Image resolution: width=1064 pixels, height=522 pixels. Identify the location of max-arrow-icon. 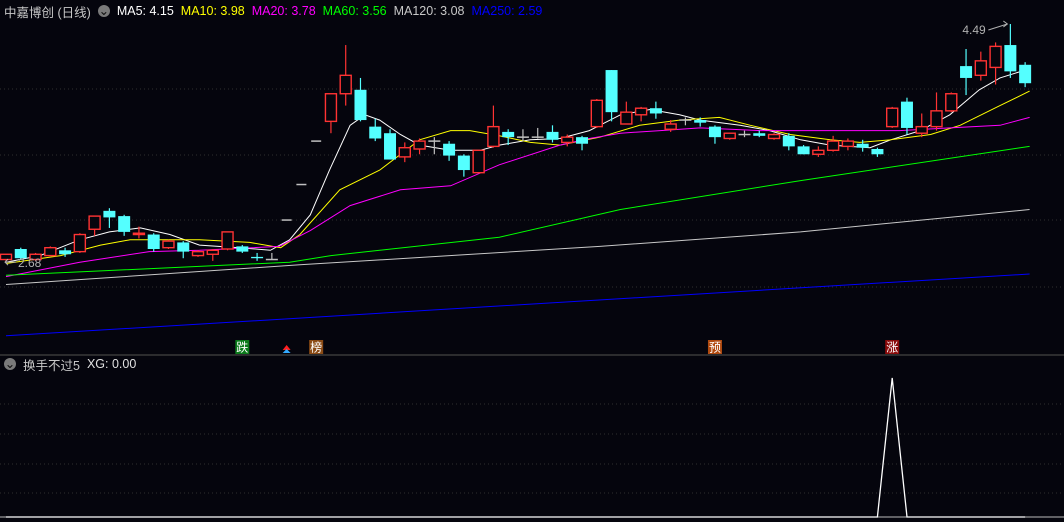
(998, 25).